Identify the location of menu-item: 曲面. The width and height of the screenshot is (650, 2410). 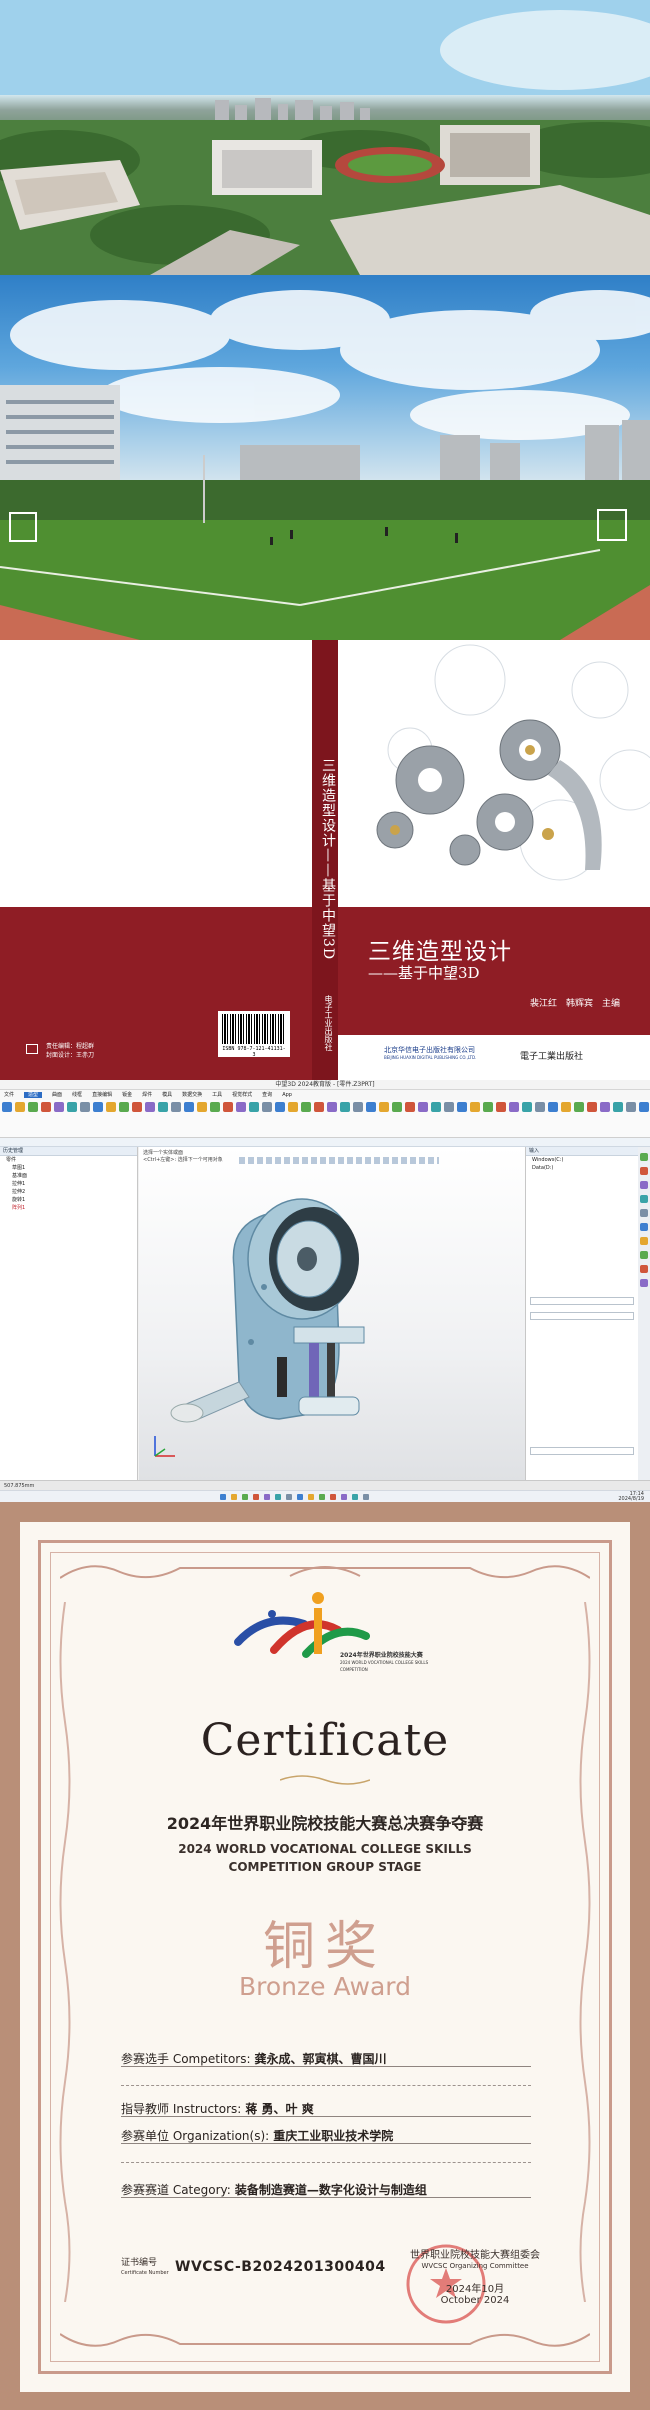
(57, 1095).